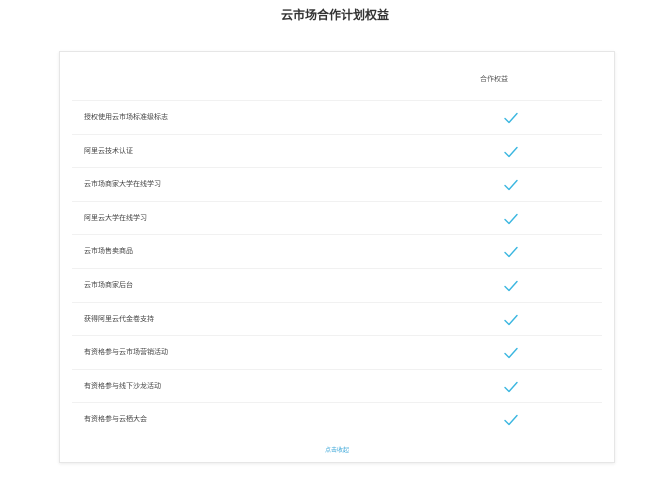 Image resolution: width=670 pixels, height=480 pixels. Describe the element at coordinates (115, 419) in the screenshot. I see `benefit-label: 有资格参与云栖大会` at that location.